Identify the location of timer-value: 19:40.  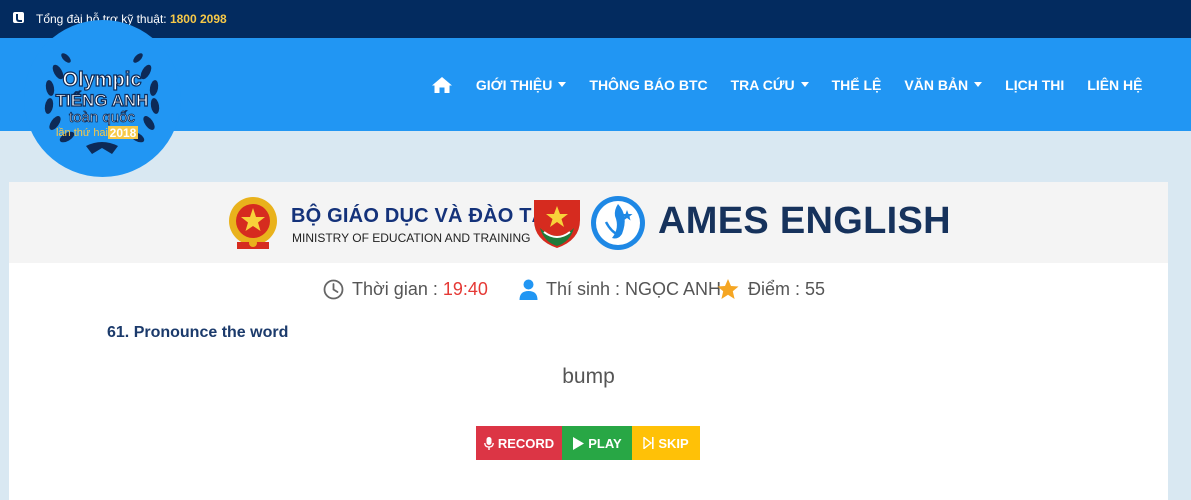
(465, 288).